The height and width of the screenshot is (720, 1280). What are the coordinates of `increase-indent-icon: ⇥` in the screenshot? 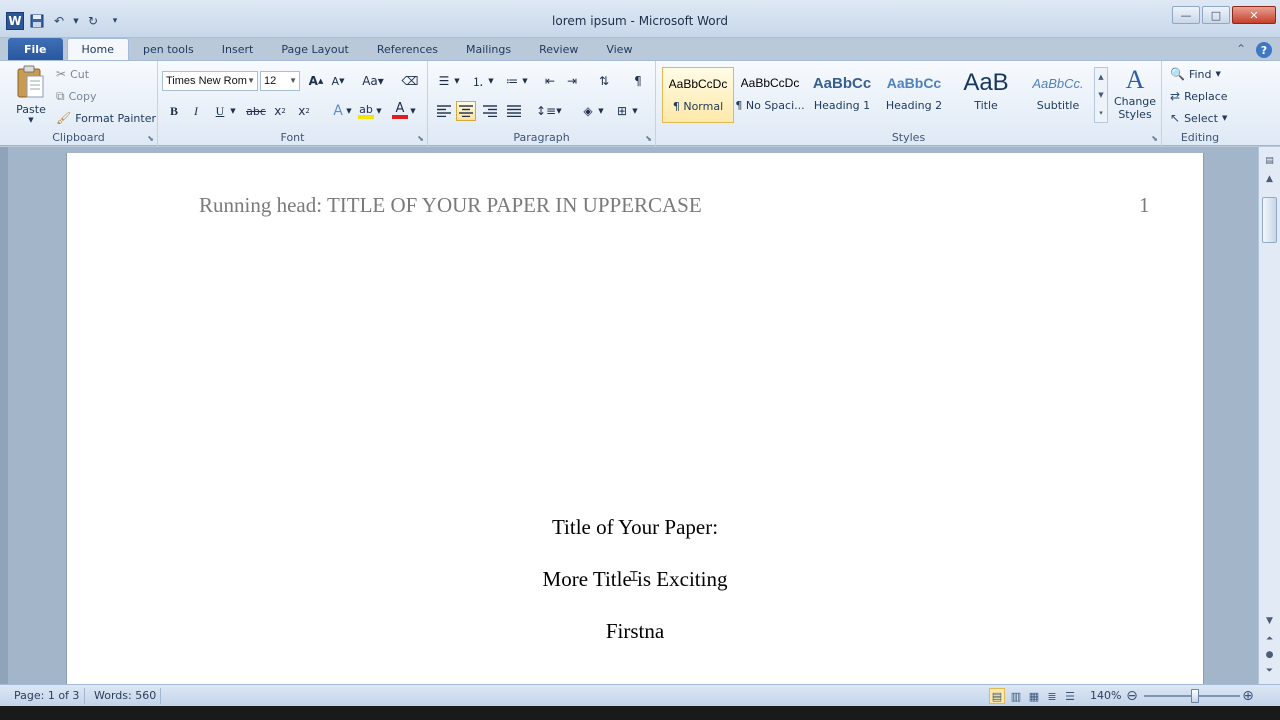 It's located at (572, 81).